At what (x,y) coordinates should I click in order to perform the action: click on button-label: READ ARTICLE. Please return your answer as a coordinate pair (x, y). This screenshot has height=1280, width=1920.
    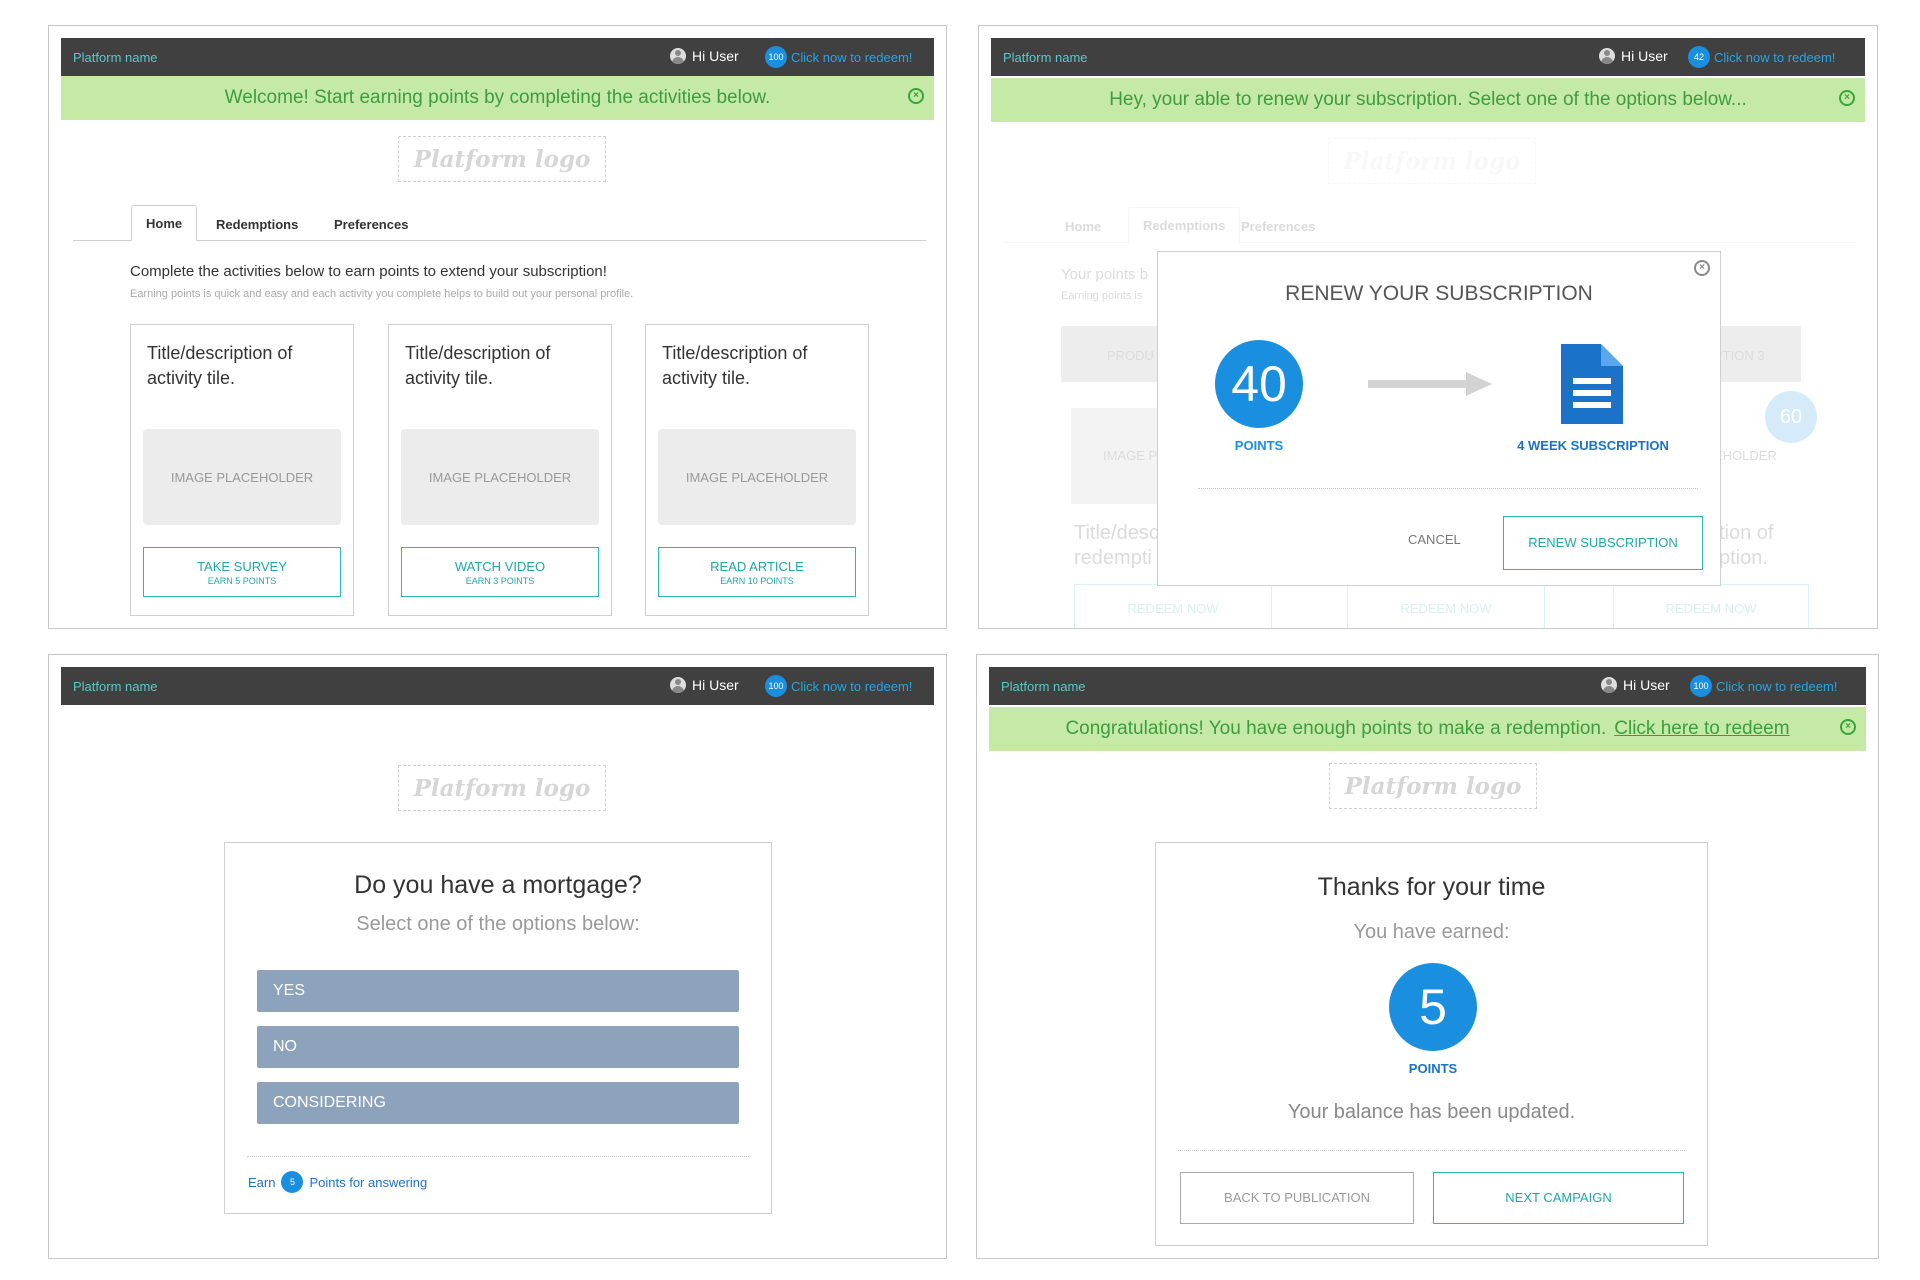
    Looking at the image, I should click on (757, 566).